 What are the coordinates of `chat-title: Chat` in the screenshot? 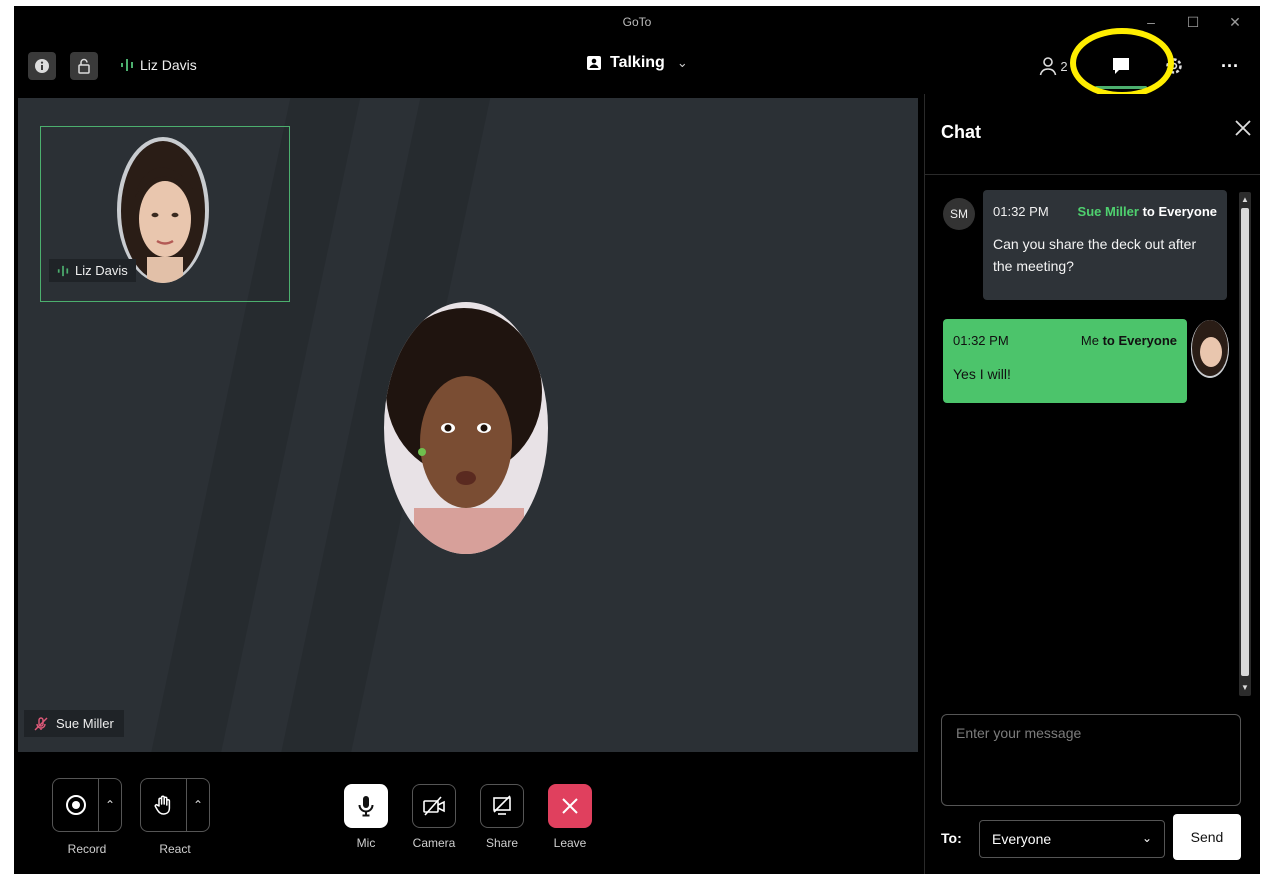 It's located at (961, 132).